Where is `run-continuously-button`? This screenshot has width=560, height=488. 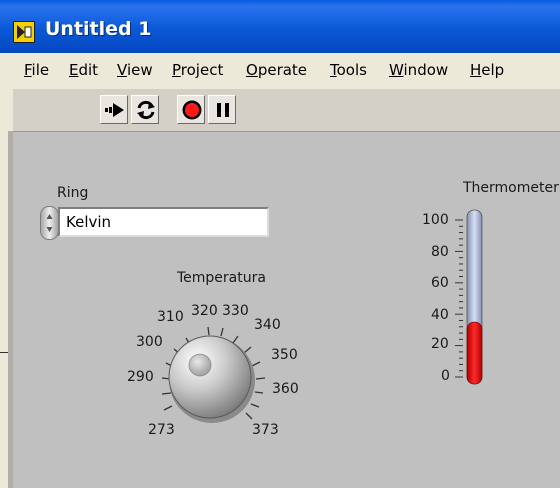 run-continuously-button is located at coordinates (145, 109).